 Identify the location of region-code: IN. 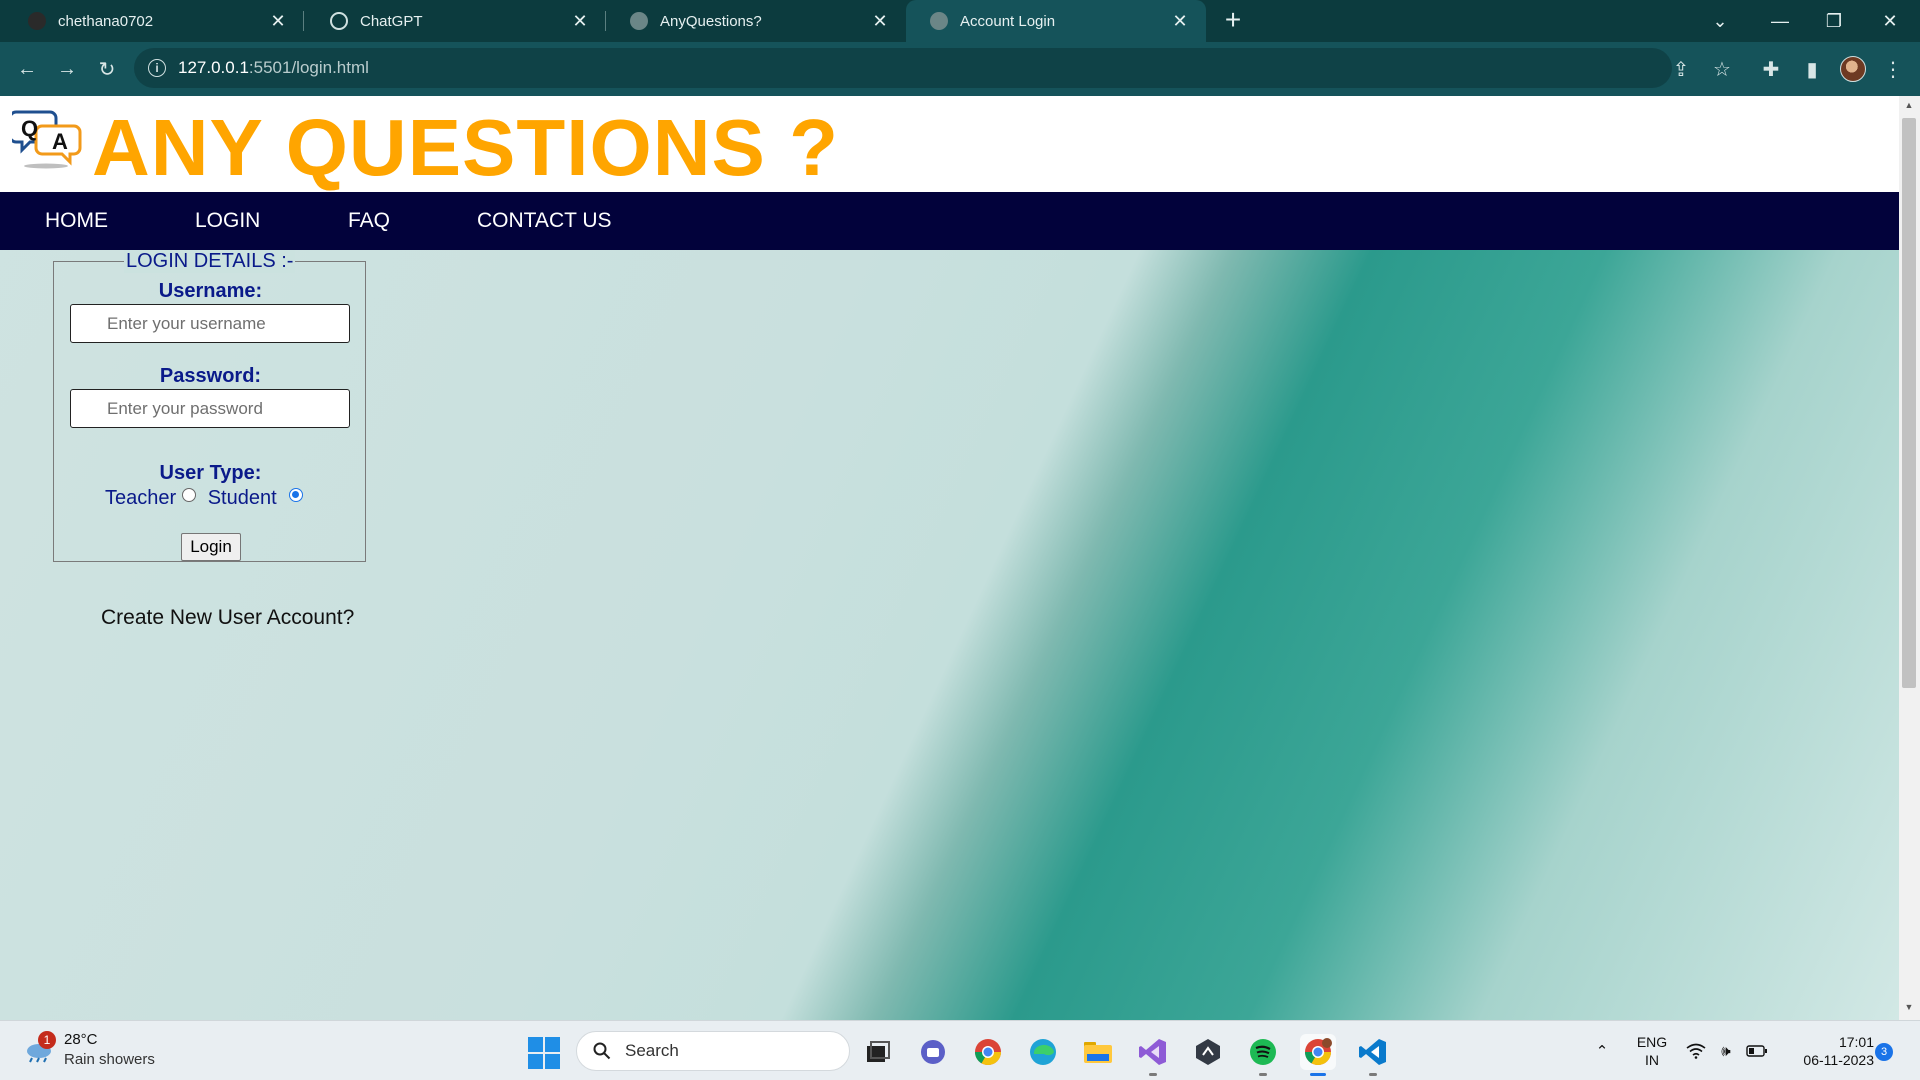
(1652, 1060).